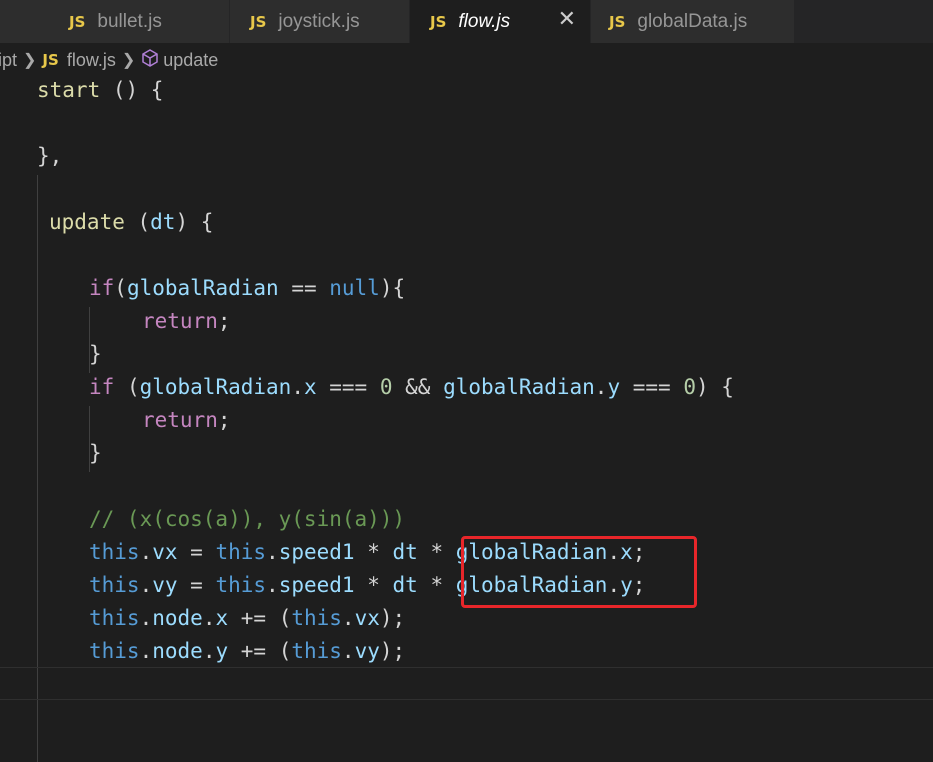 The height and width of the screenshot is (762, 933). Describe the element at coordinates (466, 683) in the screenshot. I see `current-line-highlight` at that location.